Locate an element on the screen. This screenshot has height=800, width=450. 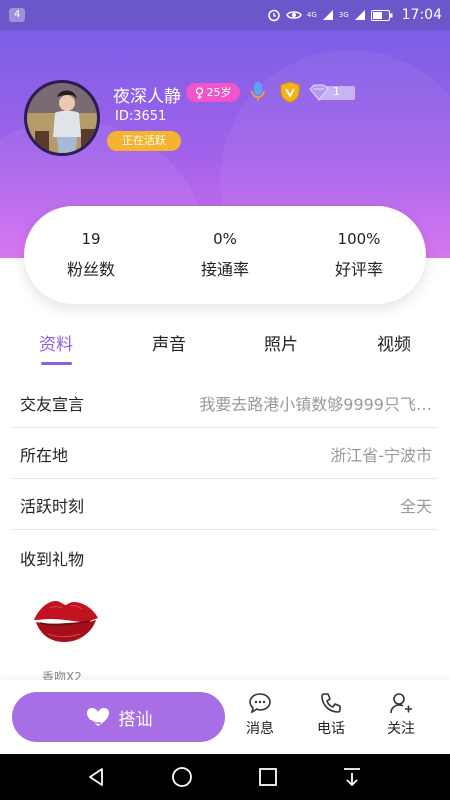
vip-level-number: 1 is located at coordinates (336, 91).